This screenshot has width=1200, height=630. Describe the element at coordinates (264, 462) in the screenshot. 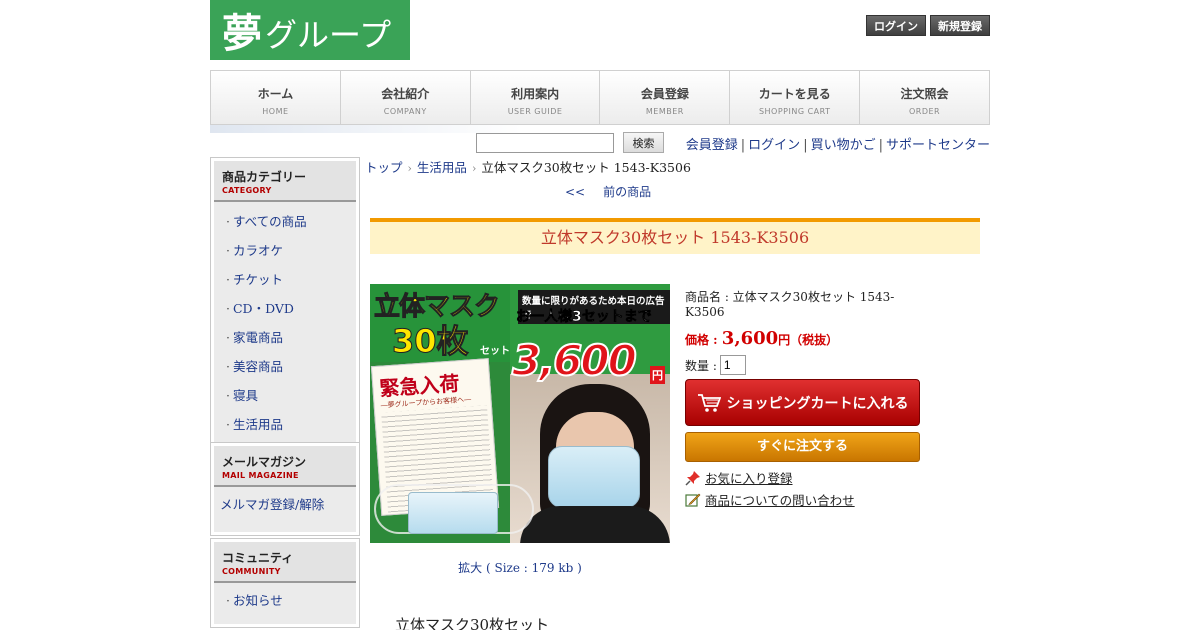

I see `mail-magazine-title: メールマガジン` at that location.